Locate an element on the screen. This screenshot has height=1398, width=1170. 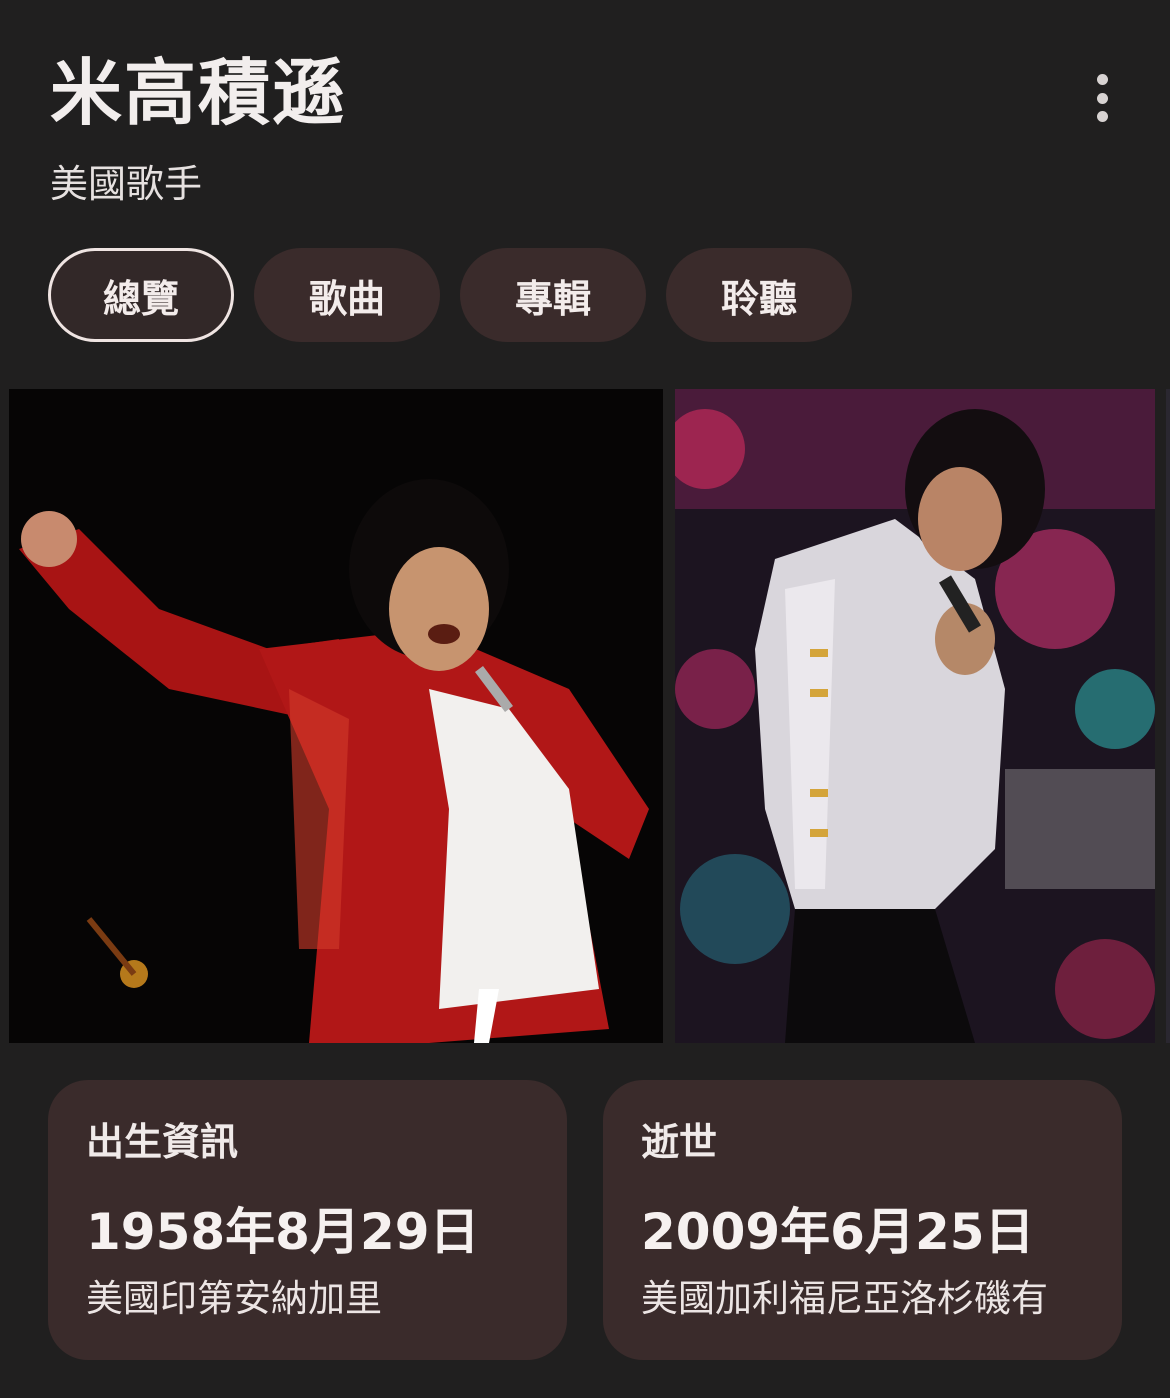
page-title: 米高積遜 is located at coordinates (198, 93).